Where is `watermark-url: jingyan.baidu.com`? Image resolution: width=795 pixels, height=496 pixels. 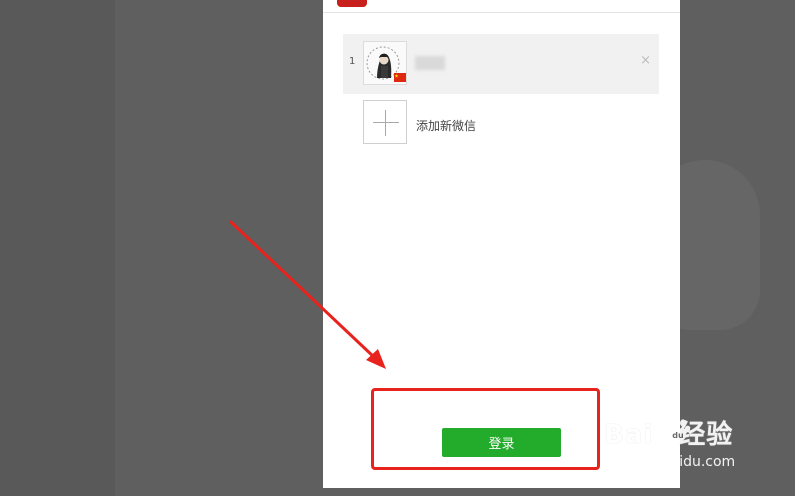
watermark-url: jingyan.baidu.com is located at coordinates (671, 462).